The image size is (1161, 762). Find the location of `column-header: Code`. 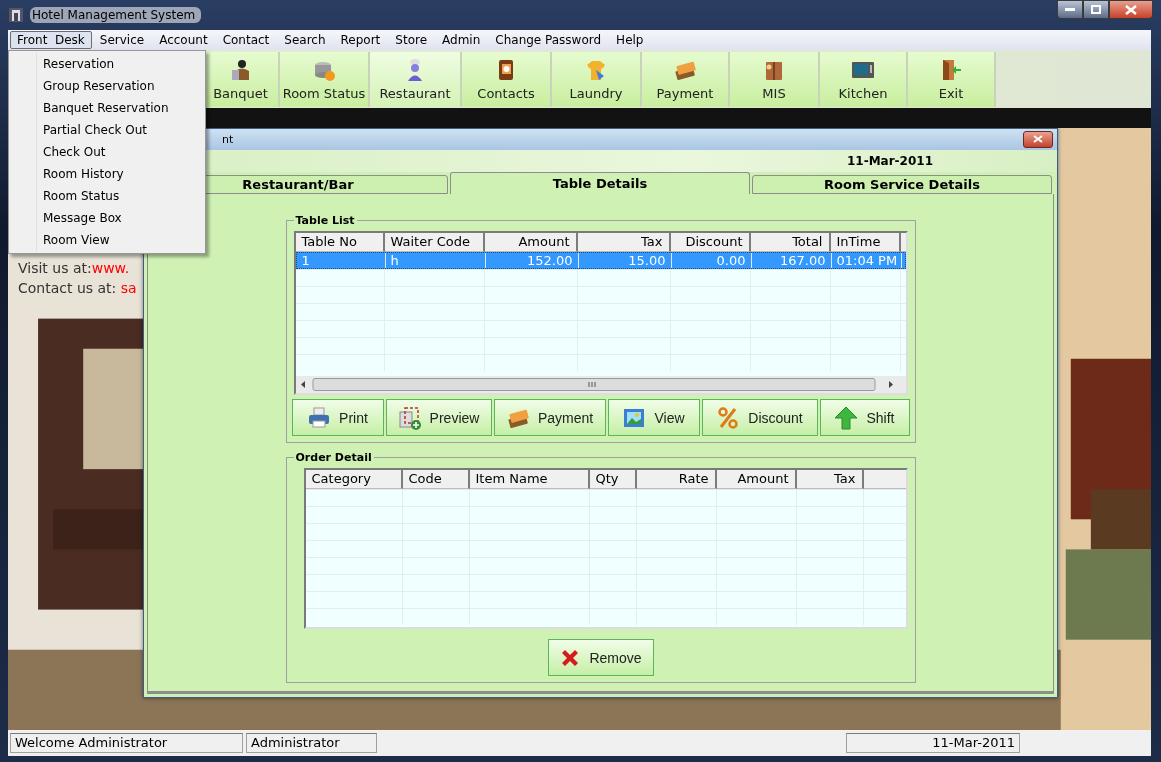

column-header: Code is located at coordinates (436, 479).